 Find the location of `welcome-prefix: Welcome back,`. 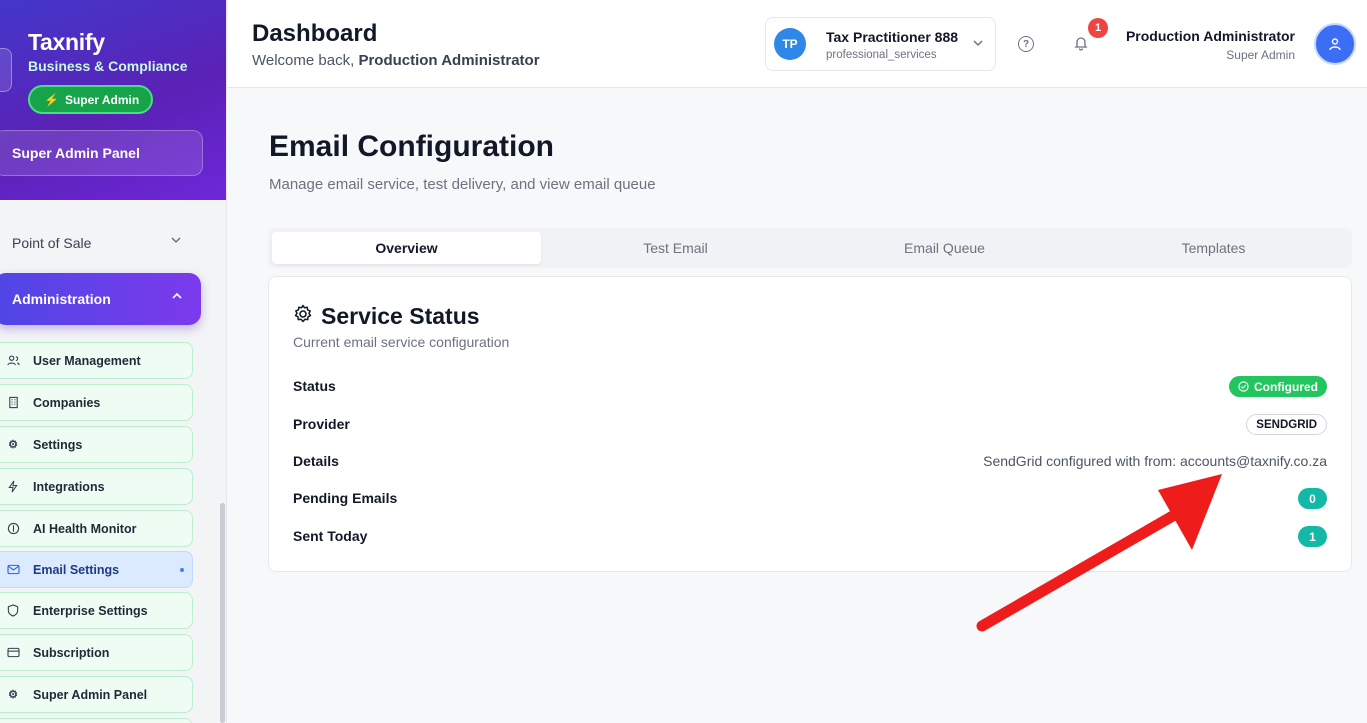

welcome-prefix: Welcome back, is located at coordinates (303, 60).